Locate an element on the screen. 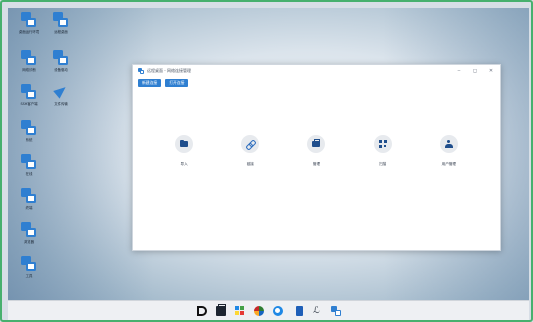 The height and width of the screenshot is (322, 533). feature-label: 扫描 is located at coordinates (383, 164).